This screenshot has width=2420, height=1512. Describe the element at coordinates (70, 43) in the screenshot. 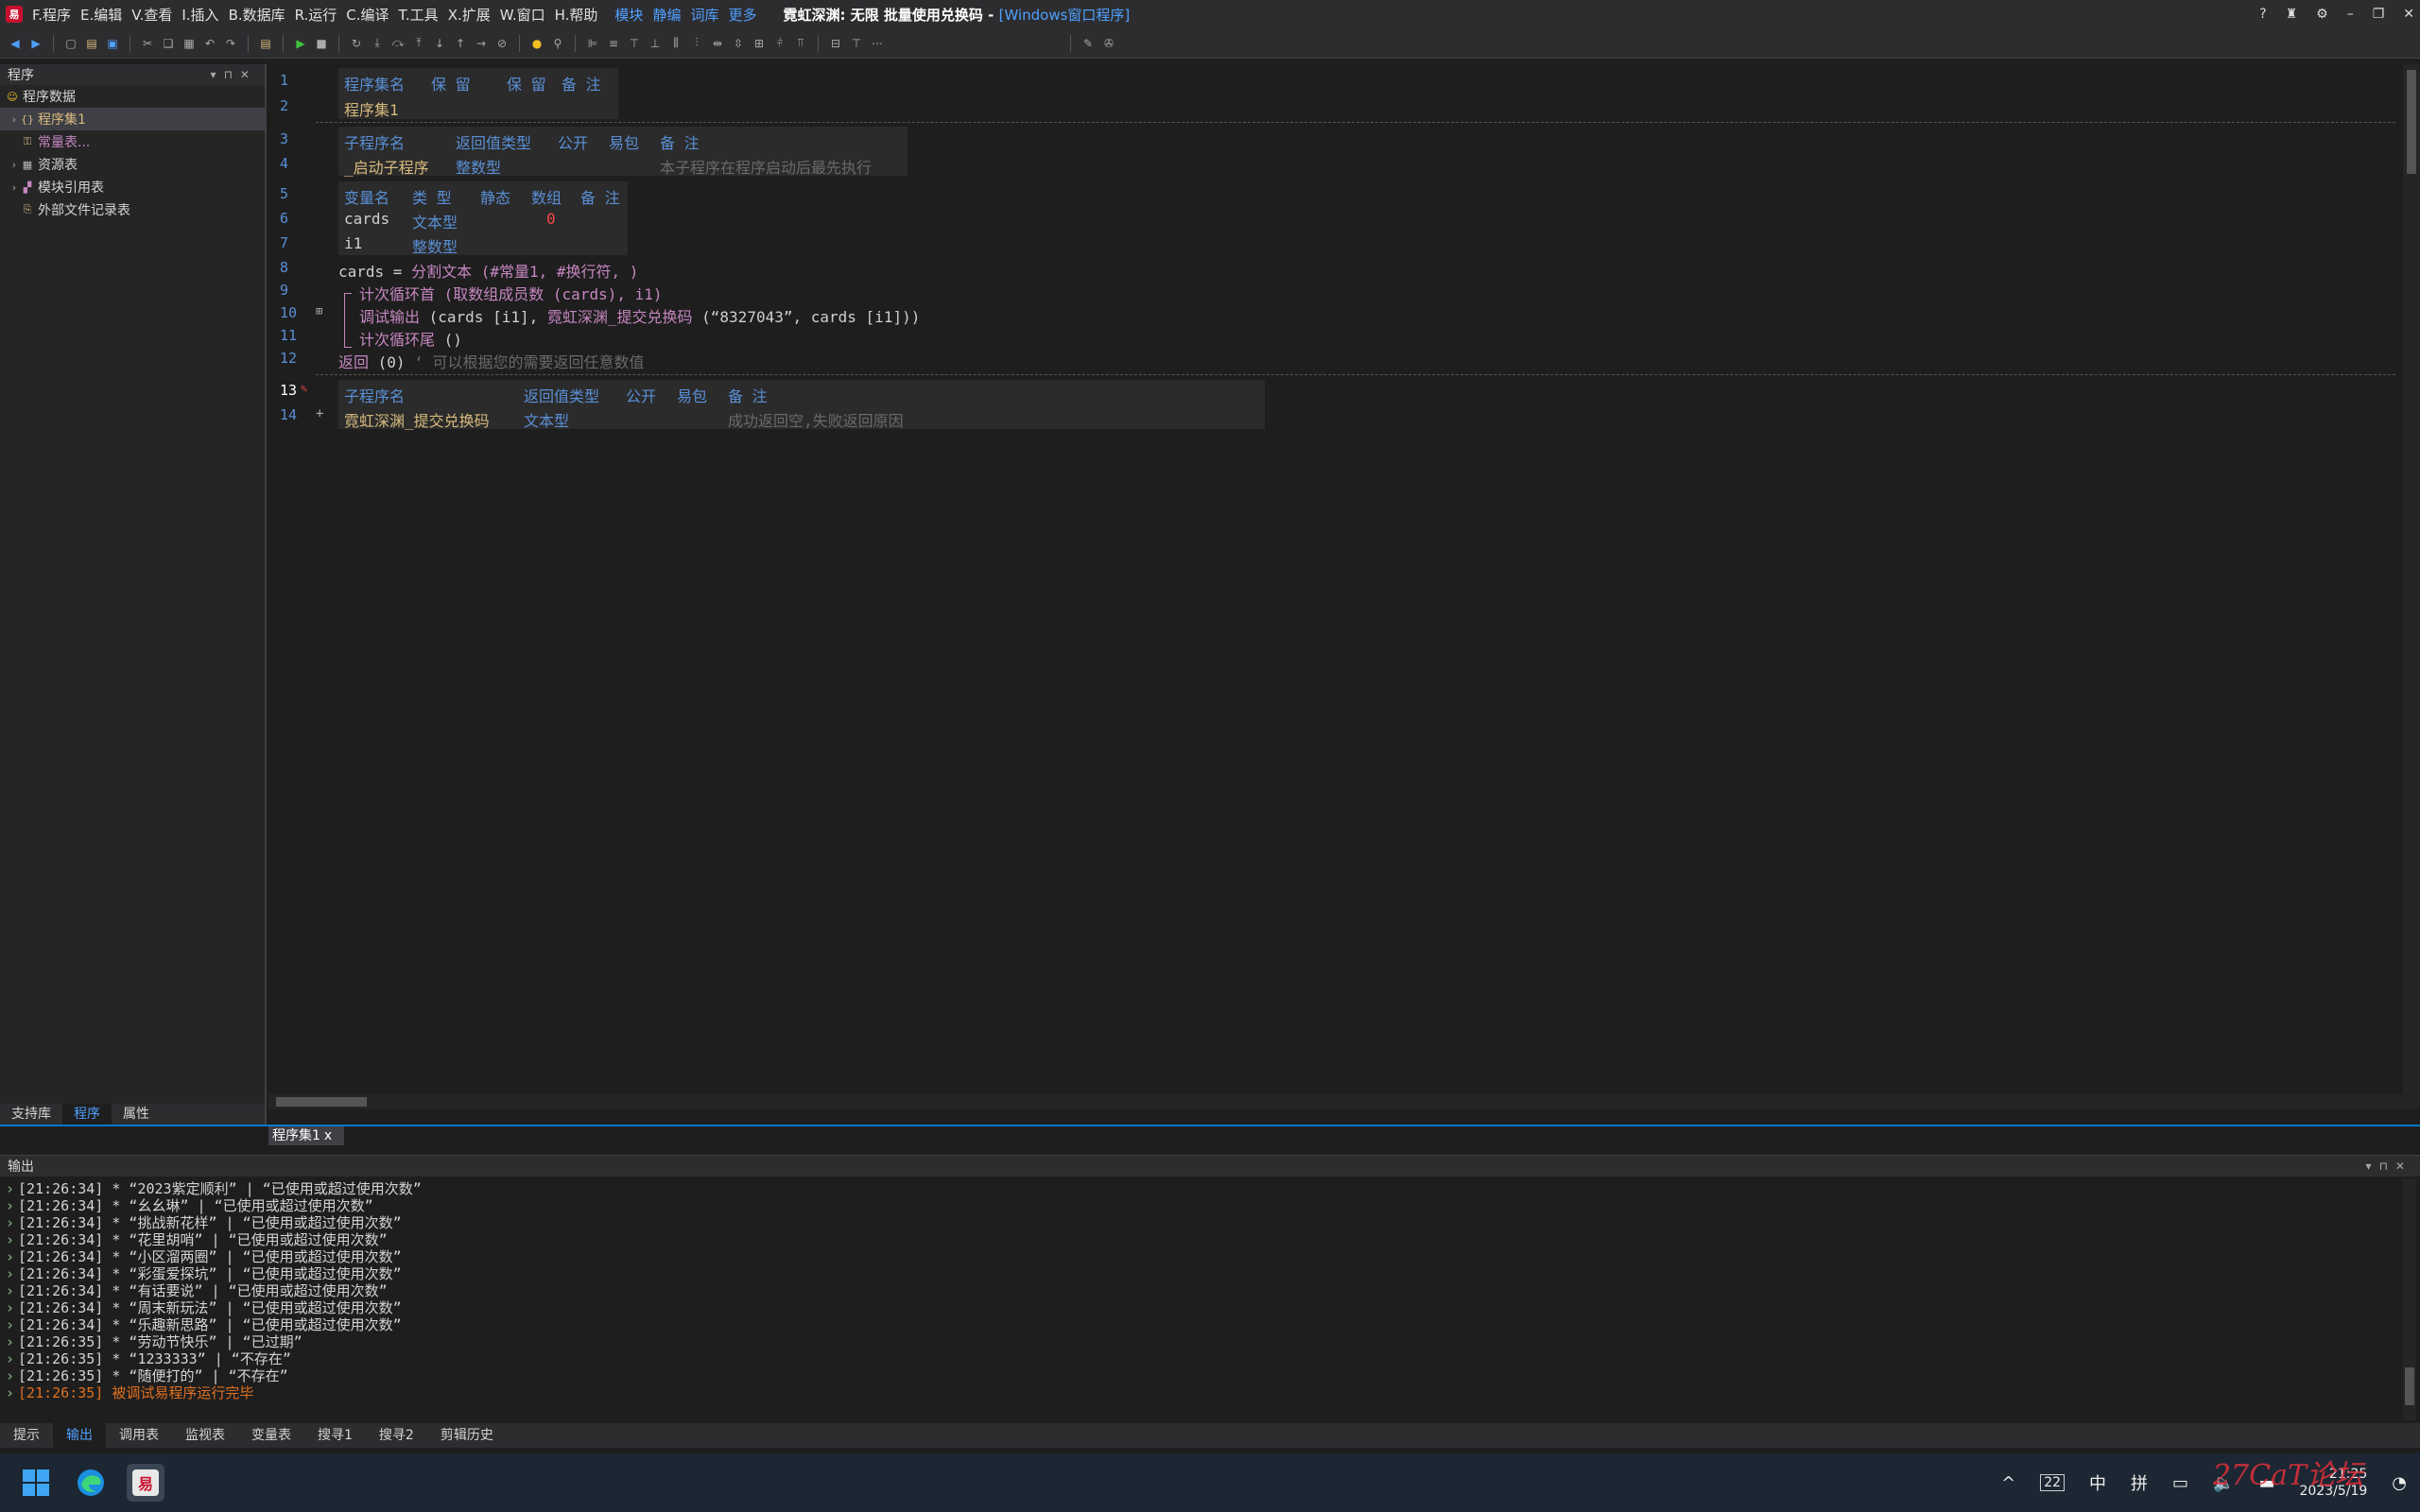

I see `new-file-icon: ▢` at that location.